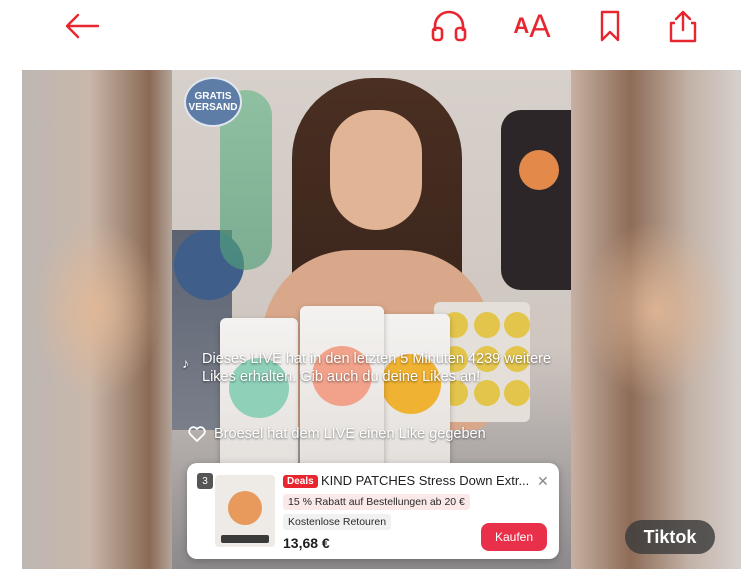 This screenshot has width=741, height=569. I want to click on product-thumbnail, so click(245, 511).